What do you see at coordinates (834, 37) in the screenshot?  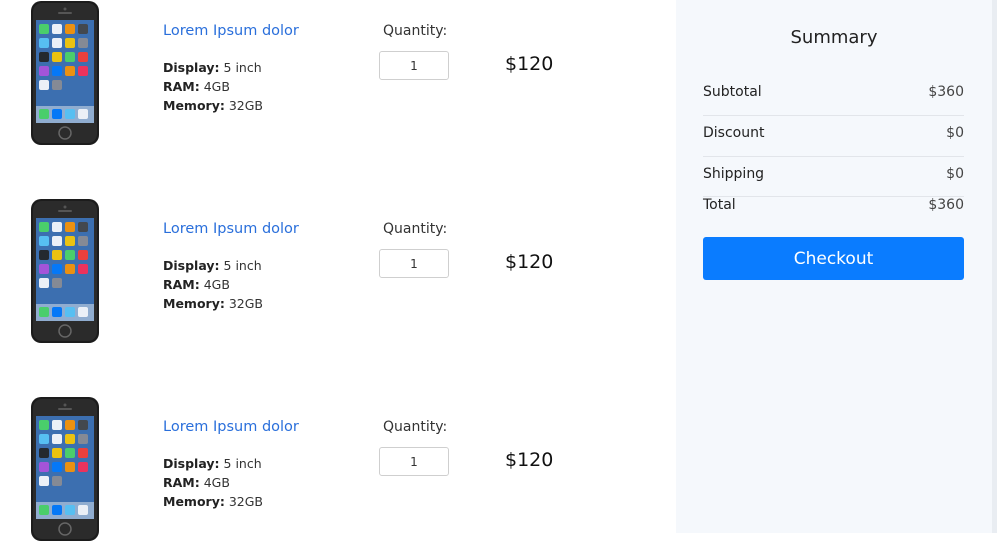 I see `summary-title: Summary` at bounding box center [834, 37].